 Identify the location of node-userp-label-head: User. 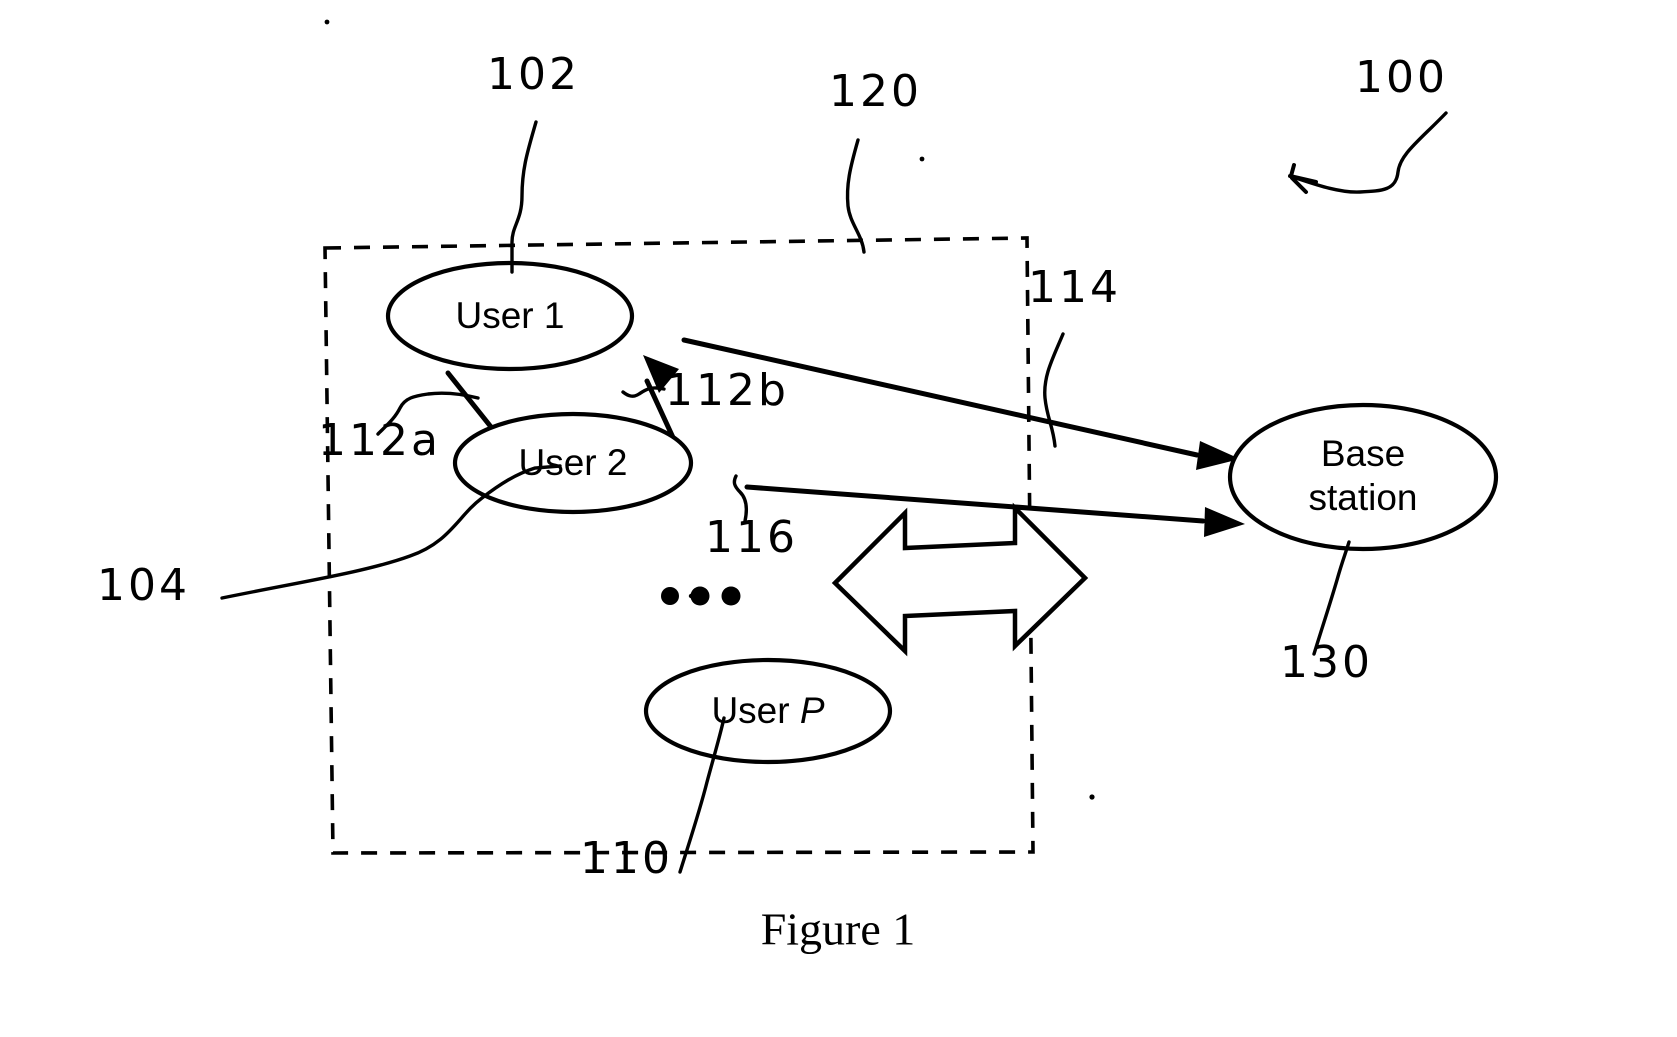
(755, 710).